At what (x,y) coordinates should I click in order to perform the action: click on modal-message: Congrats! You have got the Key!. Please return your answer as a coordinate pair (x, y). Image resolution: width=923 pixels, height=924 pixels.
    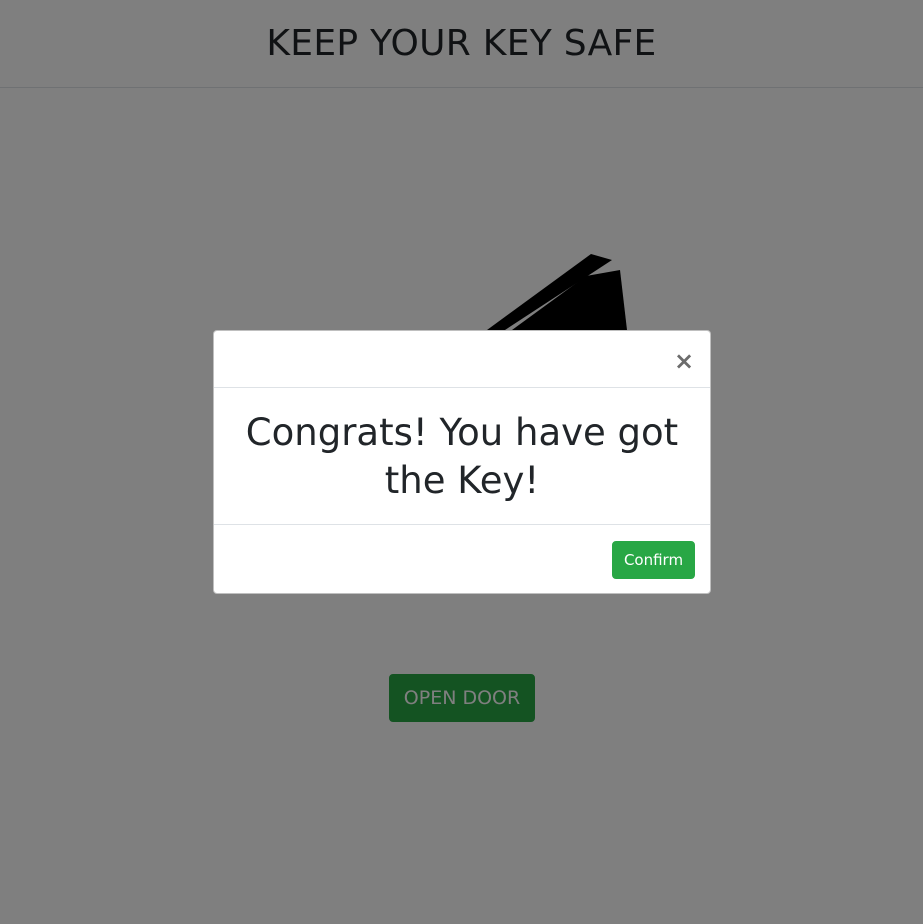
    Looking at the image, I should click on (462, 456).